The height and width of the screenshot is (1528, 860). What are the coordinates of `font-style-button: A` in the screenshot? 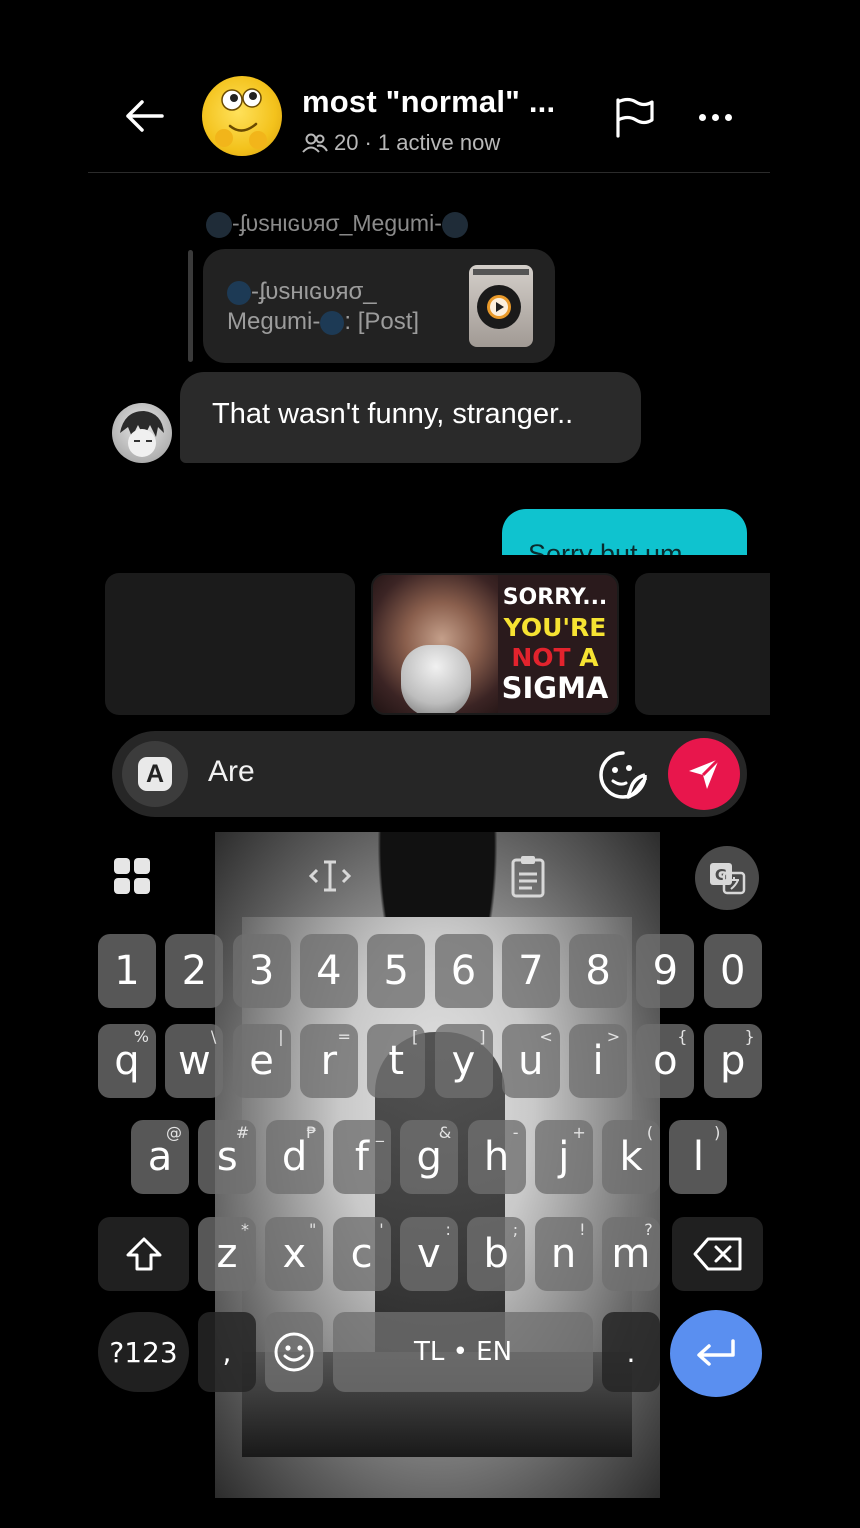 It's located at (155, 774).